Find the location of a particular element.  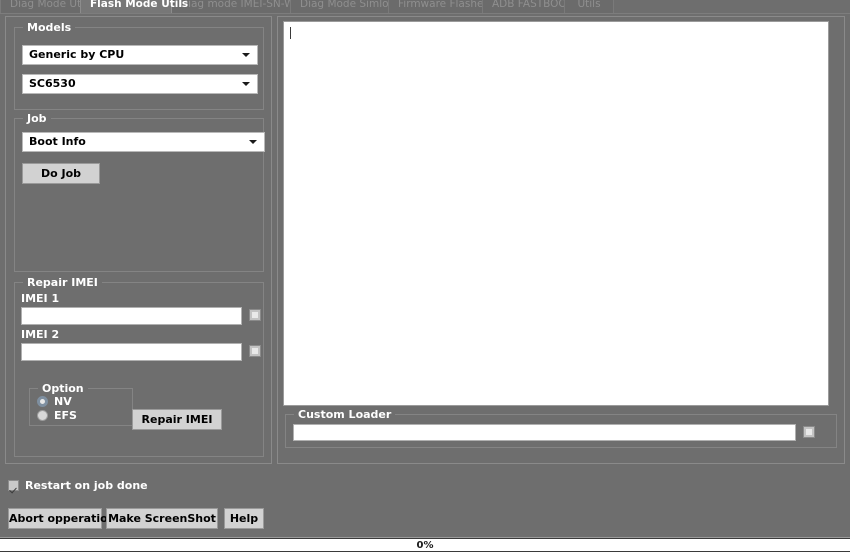

cpu-combo-value: SC6530 is located at coordinates (52, 83).